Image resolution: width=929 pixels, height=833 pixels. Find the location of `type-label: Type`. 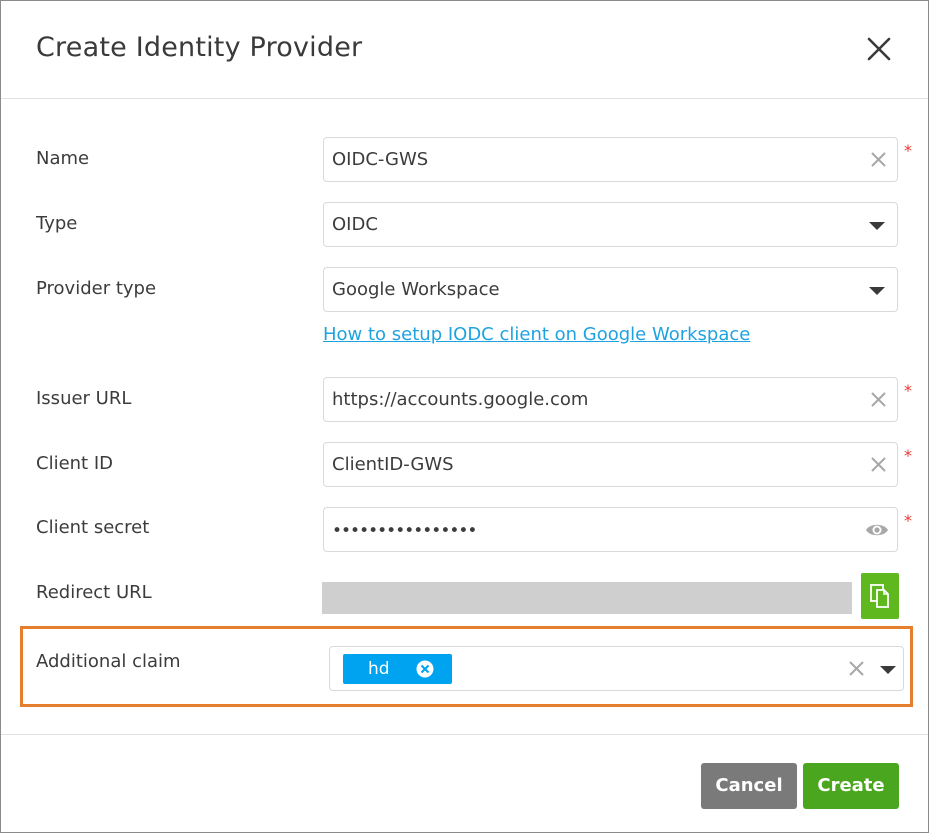

type-label: Type is located at coordinates (57, 223).